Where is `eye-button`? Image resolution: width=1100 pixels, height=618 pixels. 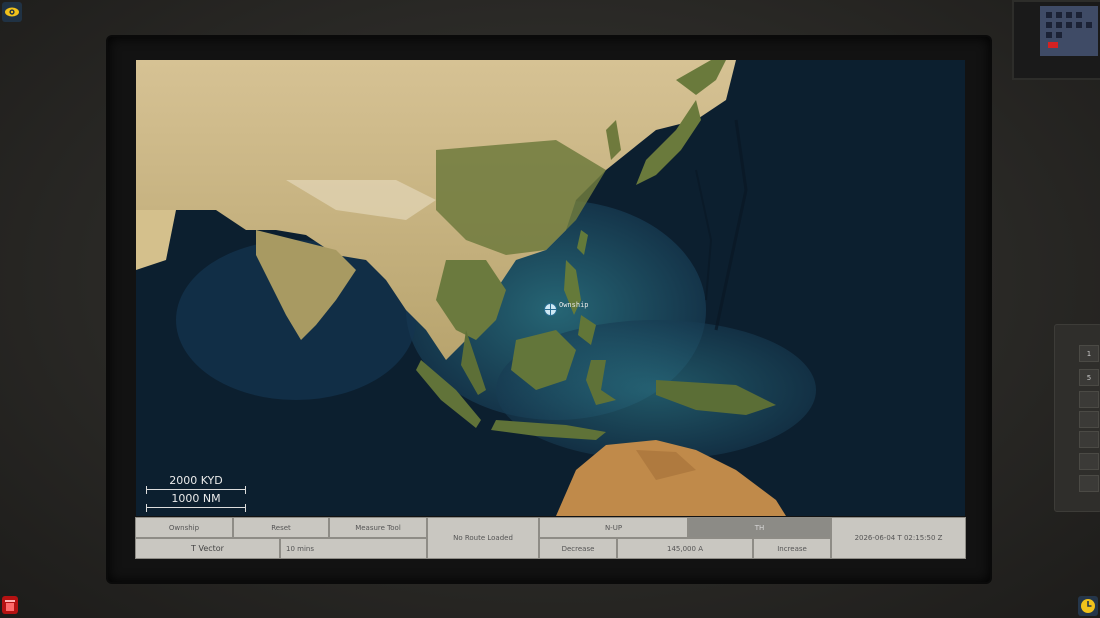
eye-button is located at coordinates (12, 12).